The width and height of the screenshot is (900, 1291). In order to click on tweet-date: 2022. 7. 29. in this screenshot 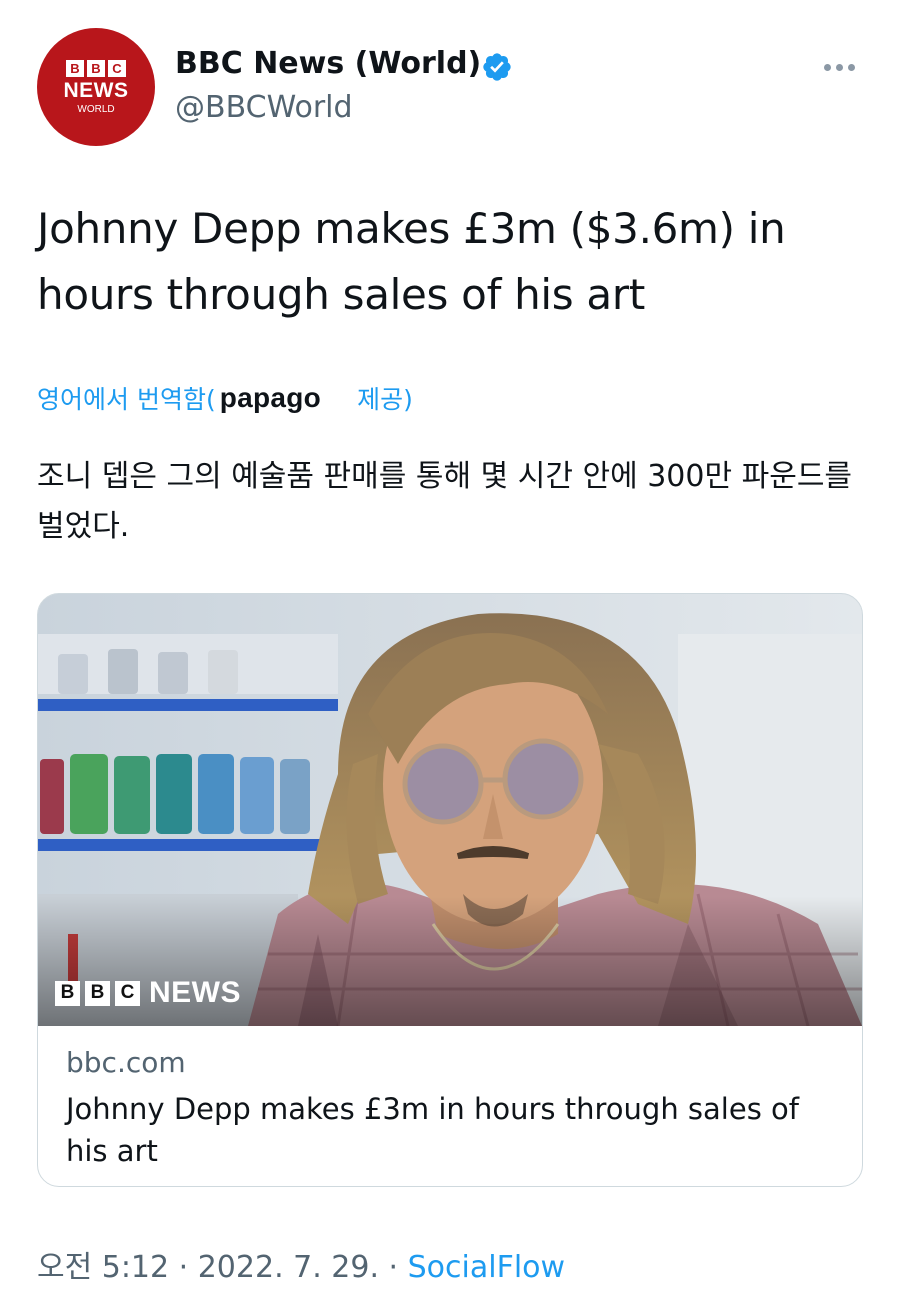, I will do `click(288, 1267)`.